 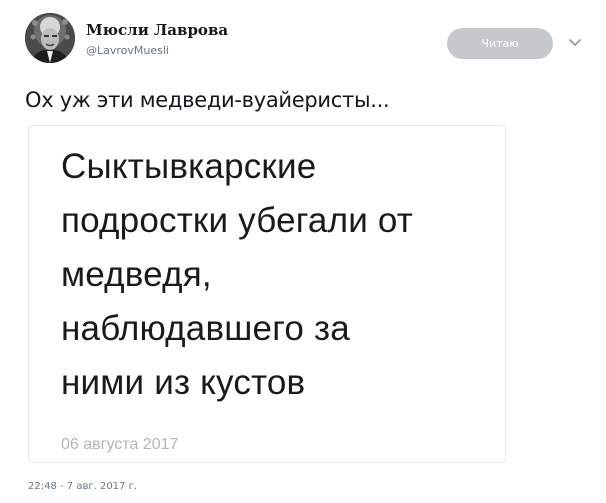 I want to click on avatar, so click(x=50, y=38).